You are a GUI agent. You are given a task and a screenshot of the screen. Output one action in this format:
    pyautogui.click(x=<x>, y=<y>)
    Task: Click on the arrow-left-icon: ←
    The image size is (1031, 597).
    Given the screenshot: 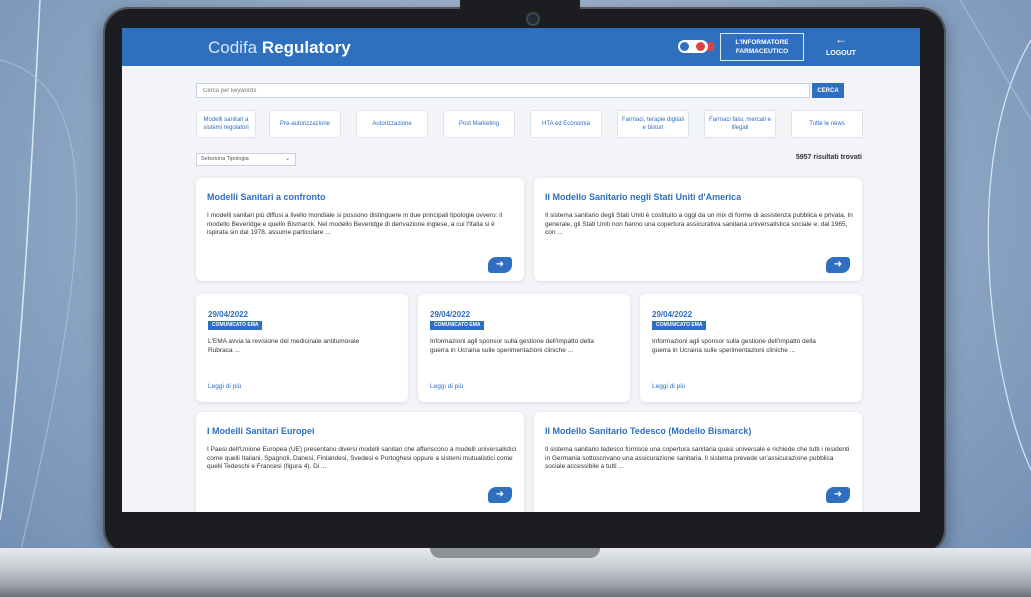 What is the action you would take?
    pyautogui.click(x=841, y=39)
    